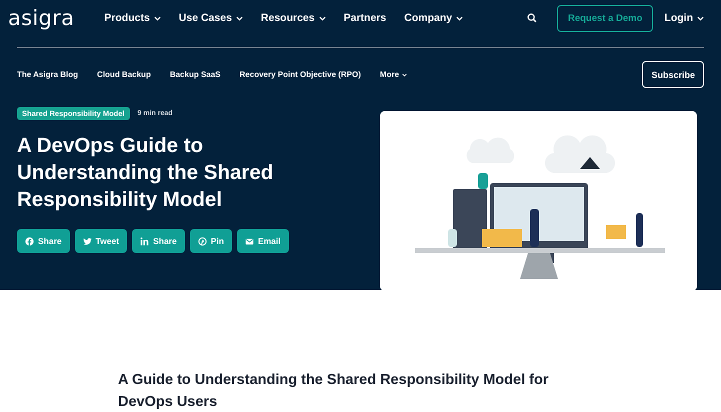  I want to click on blog-nav-link: Backup SaaS, so click(195, 74).